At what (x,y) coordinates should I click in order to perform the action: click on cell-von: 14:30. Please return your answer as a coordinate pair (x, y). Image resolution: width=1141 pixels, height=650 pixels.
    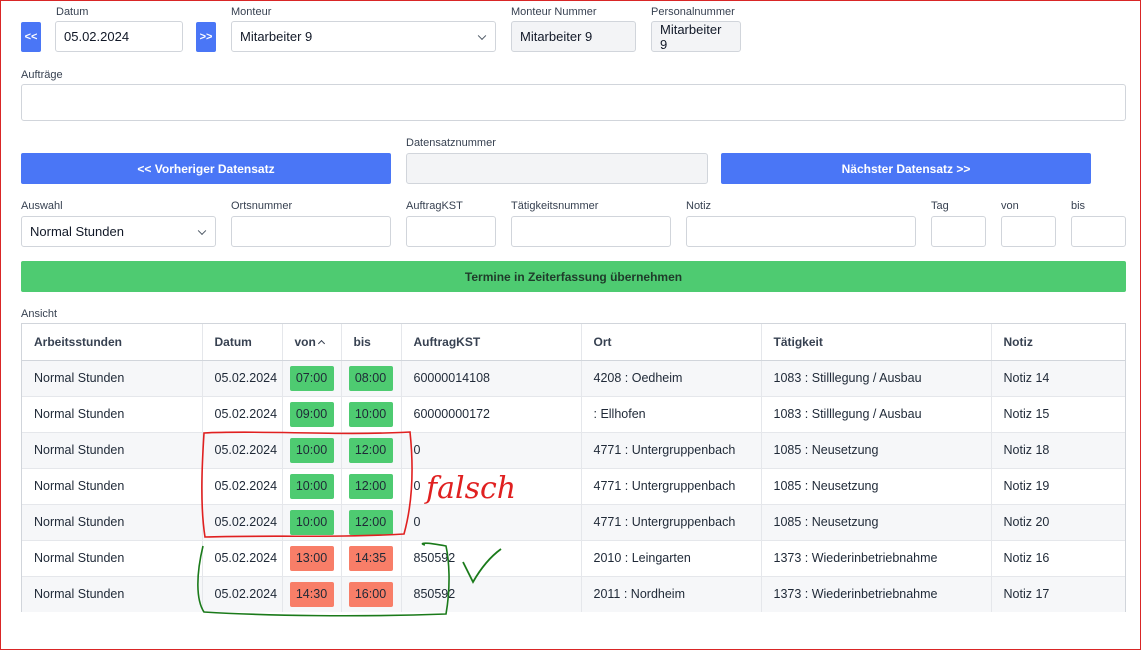
    Looking at the image, I should click on (312, 593).